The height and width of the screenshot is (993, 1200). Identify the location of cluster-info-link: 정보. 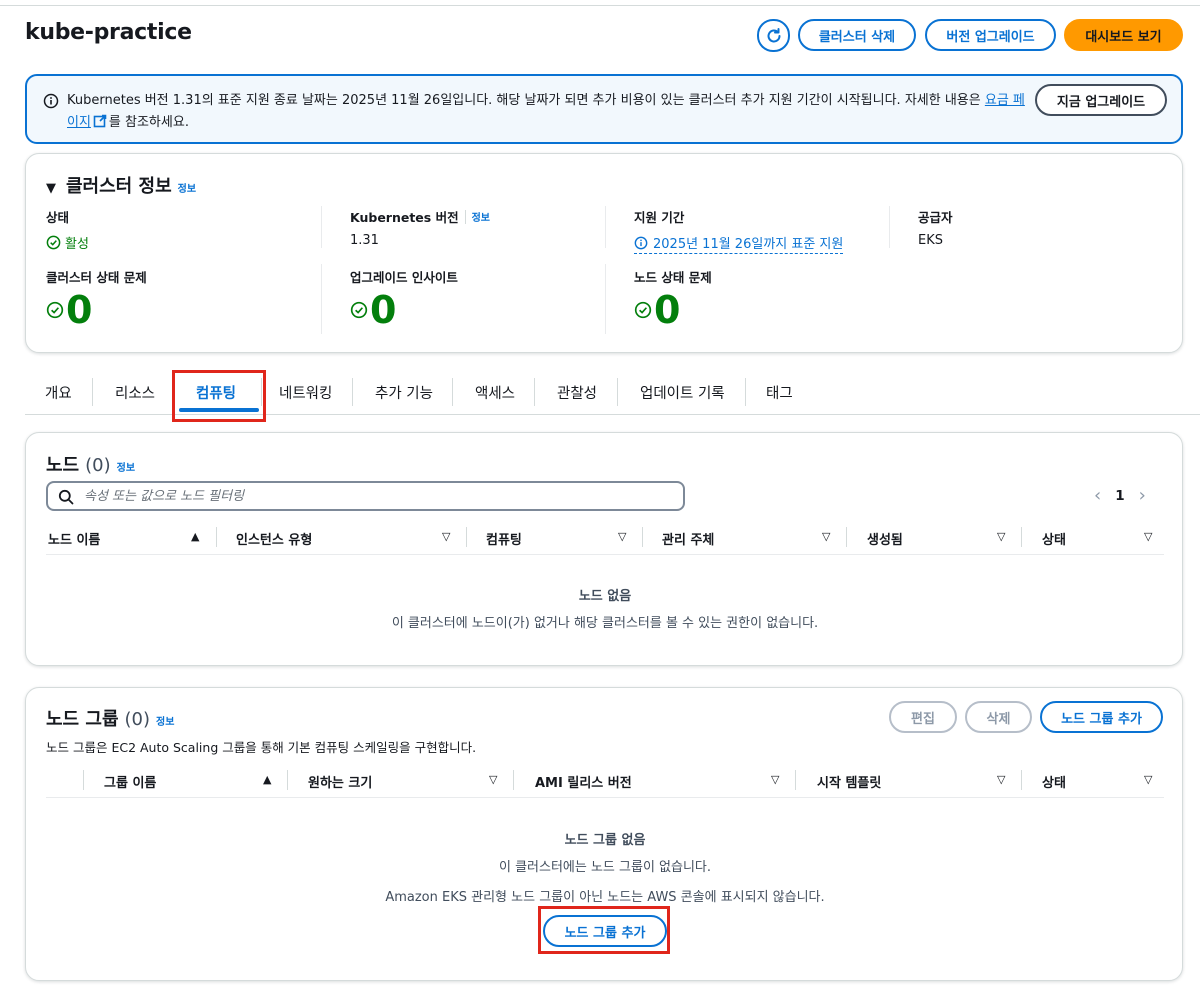
(187, 187).